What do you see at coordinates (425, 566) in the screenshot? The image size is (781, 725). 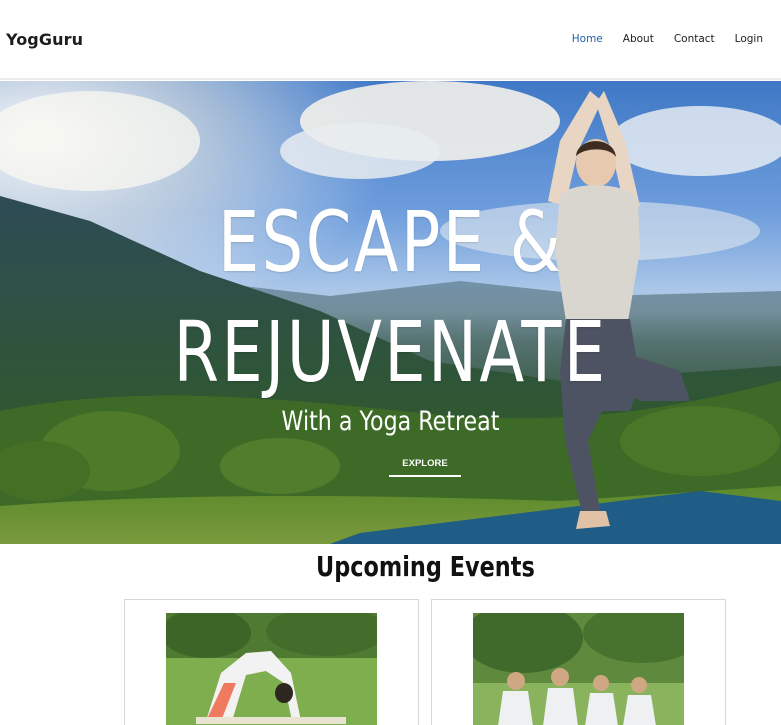 I see `events-heading: Upcoming Events` at bounding box center [425, 566].